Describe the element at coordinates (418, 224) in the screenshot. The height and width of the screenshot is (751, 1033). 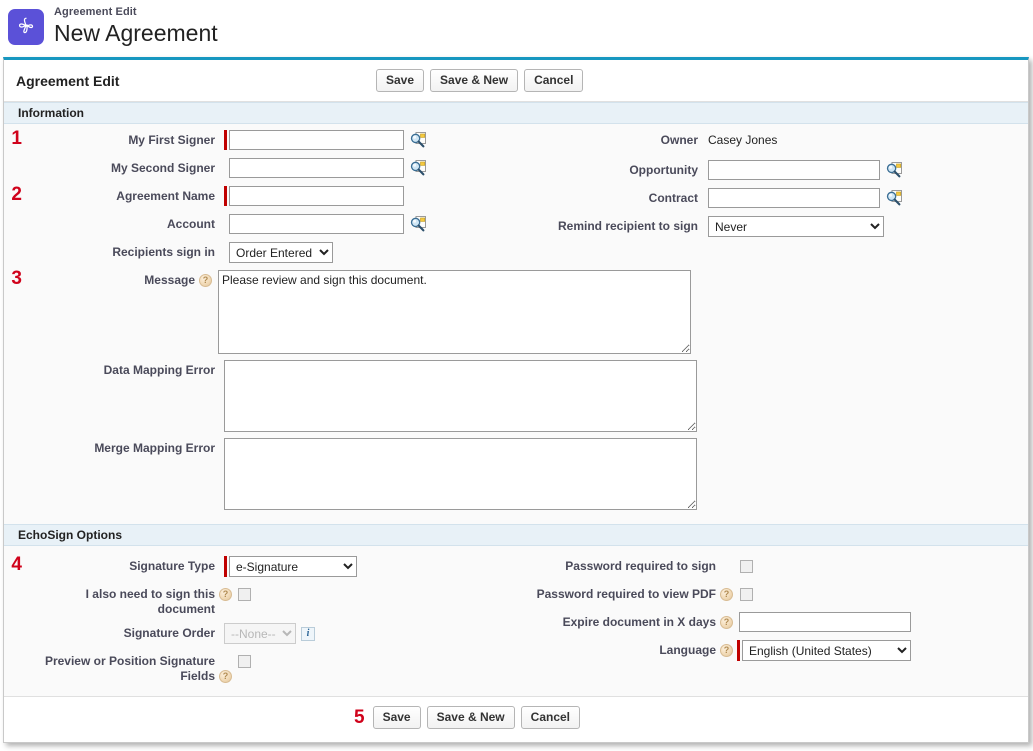
I see `lookup-icon-account` at that location.